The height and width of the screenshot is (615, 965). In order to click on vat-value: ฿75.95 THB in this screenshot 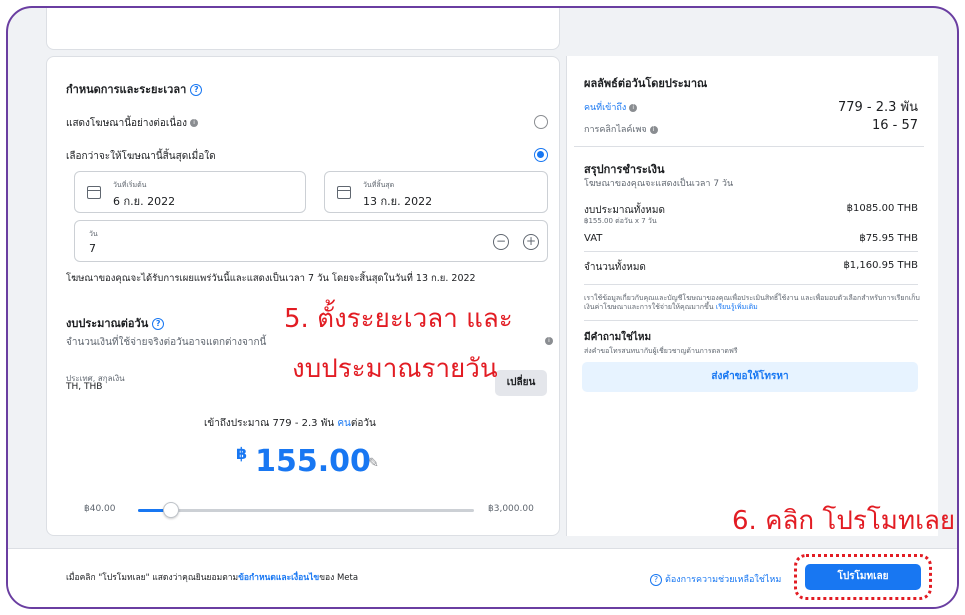, I will do `click(888, 238)`.